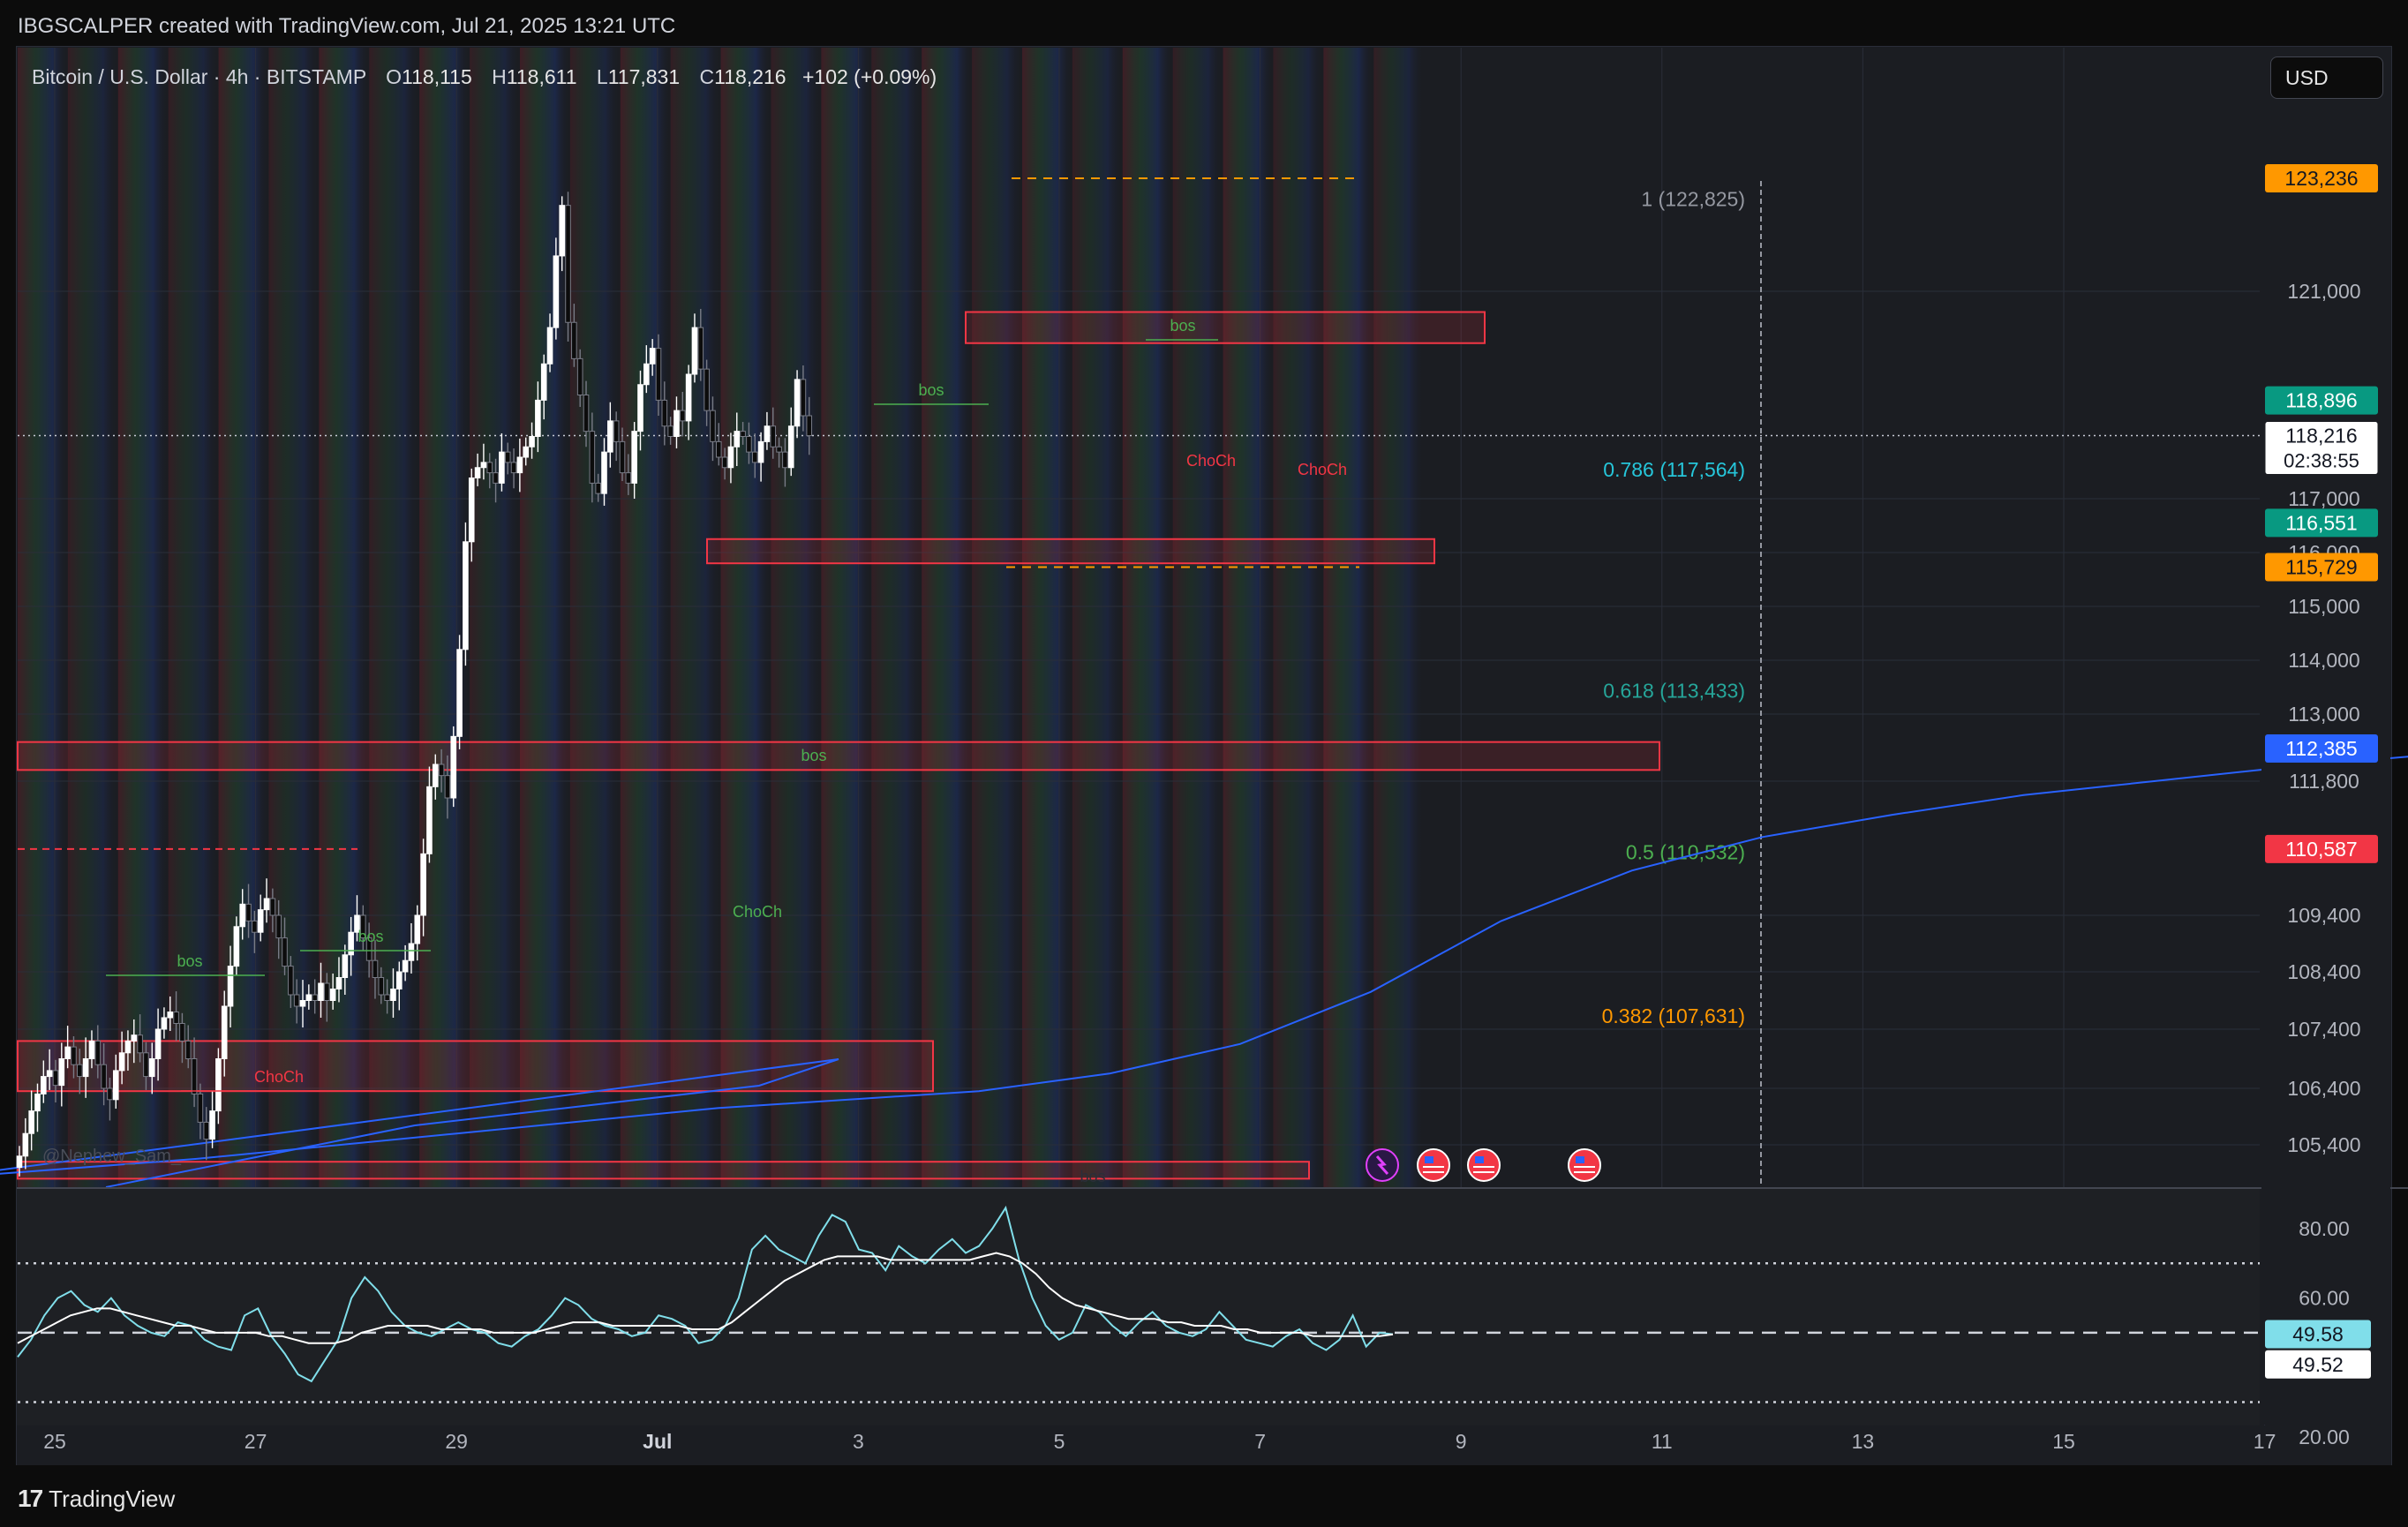  I want to click on high-value: 118,611, so click(541, 76).